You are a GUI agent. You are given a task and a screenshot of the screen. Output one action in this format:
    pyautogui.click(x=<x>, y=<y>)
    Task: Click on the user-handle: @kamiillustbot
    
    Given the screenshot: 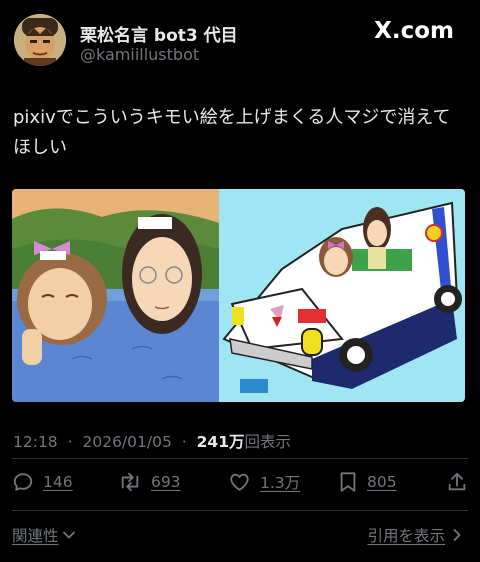 What is the action you would take?
    pyautogui.click(x=139, y=54)
    